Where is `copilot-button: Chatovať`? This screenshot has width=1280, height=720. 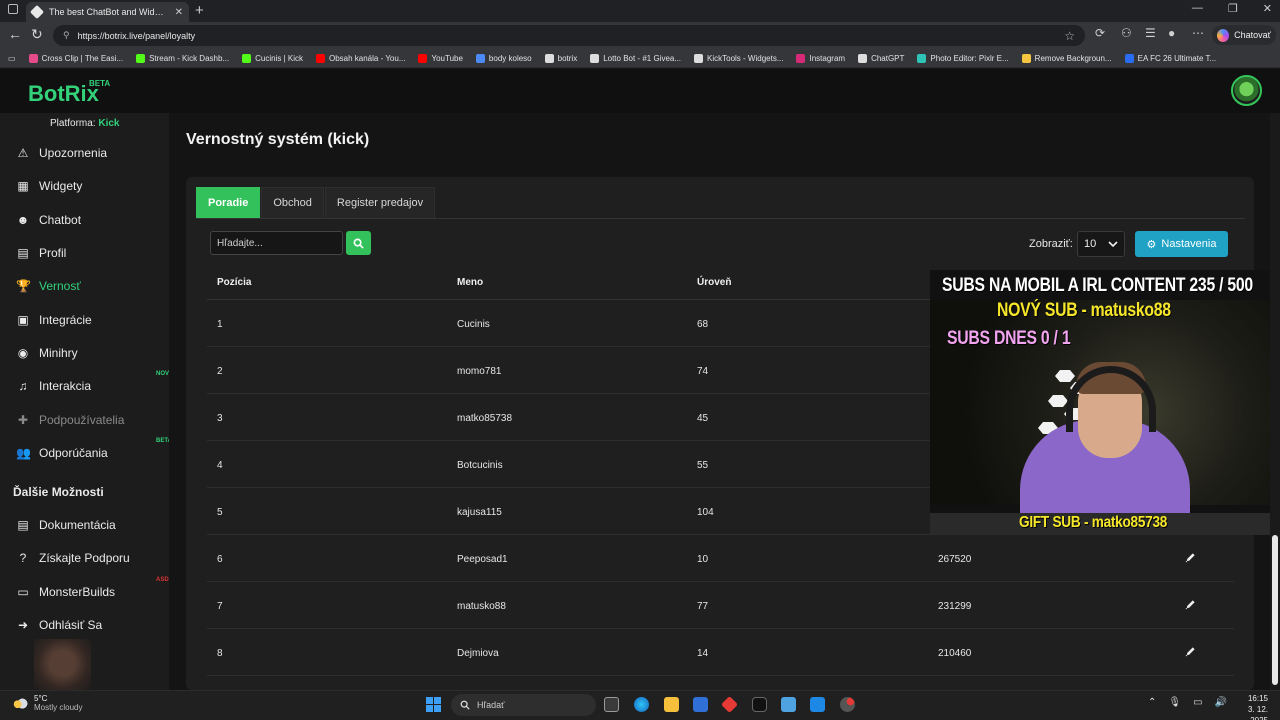 copilot-button: Chatovať is located at coordinates (1244, 35).